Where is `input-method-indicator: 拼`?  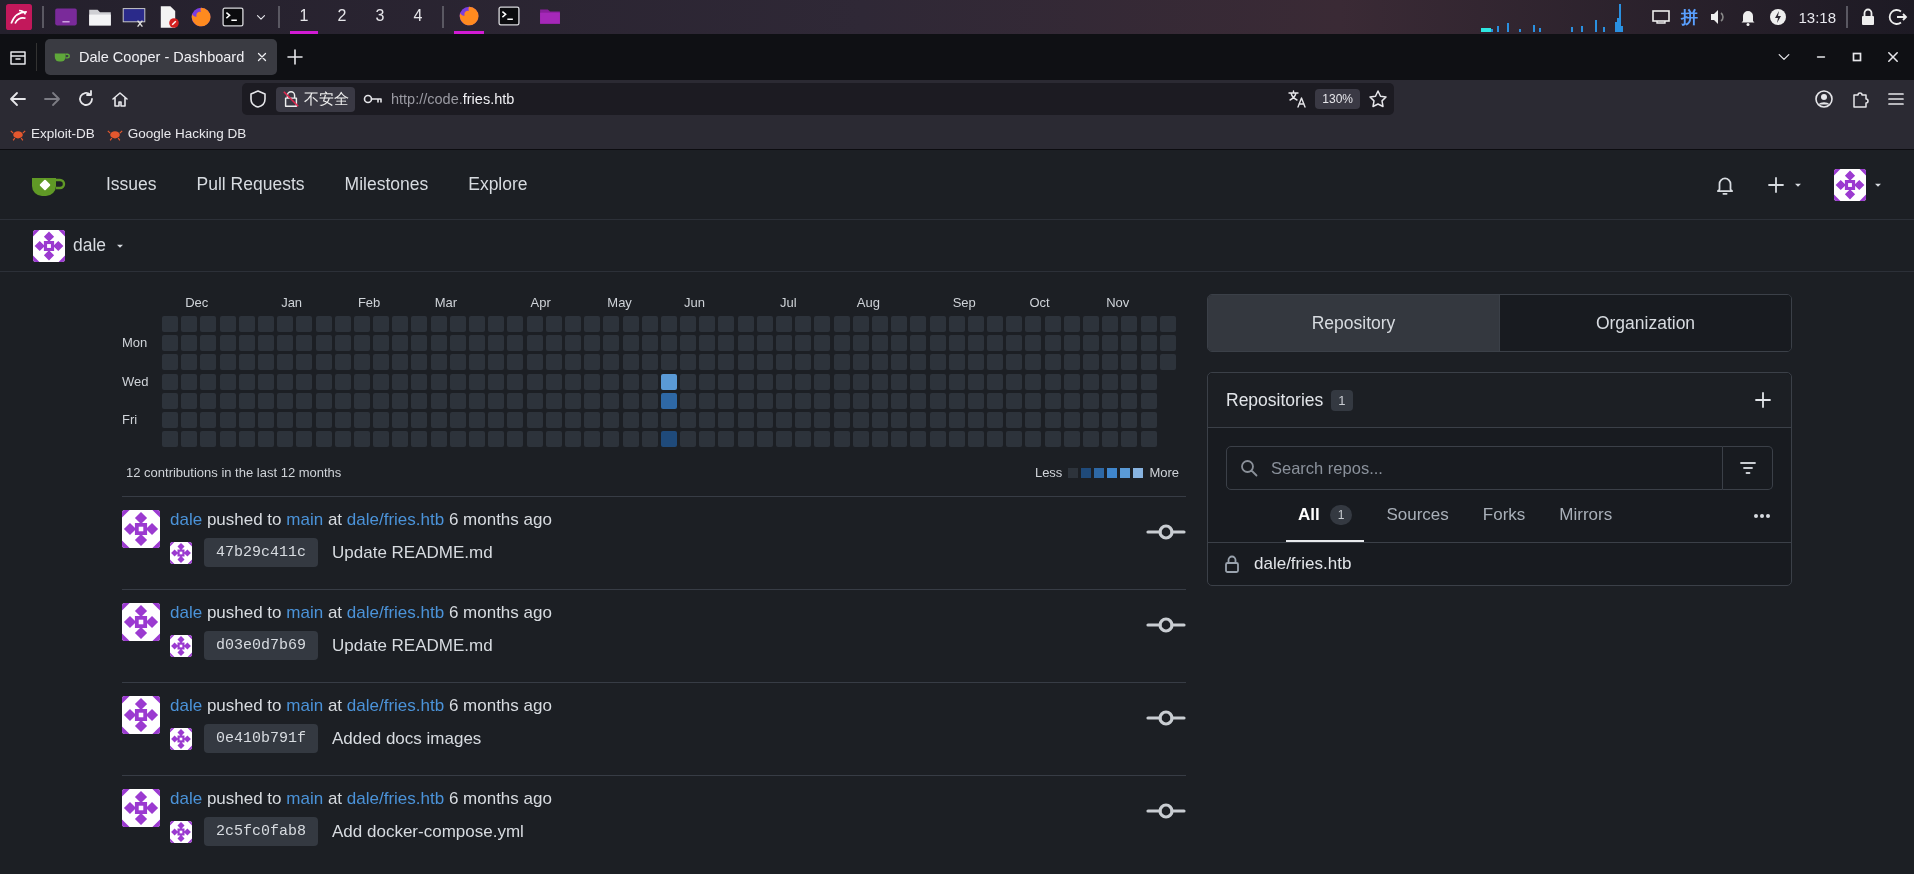 input-method-indicator: 拼 is located at coordinates (1690, 17).